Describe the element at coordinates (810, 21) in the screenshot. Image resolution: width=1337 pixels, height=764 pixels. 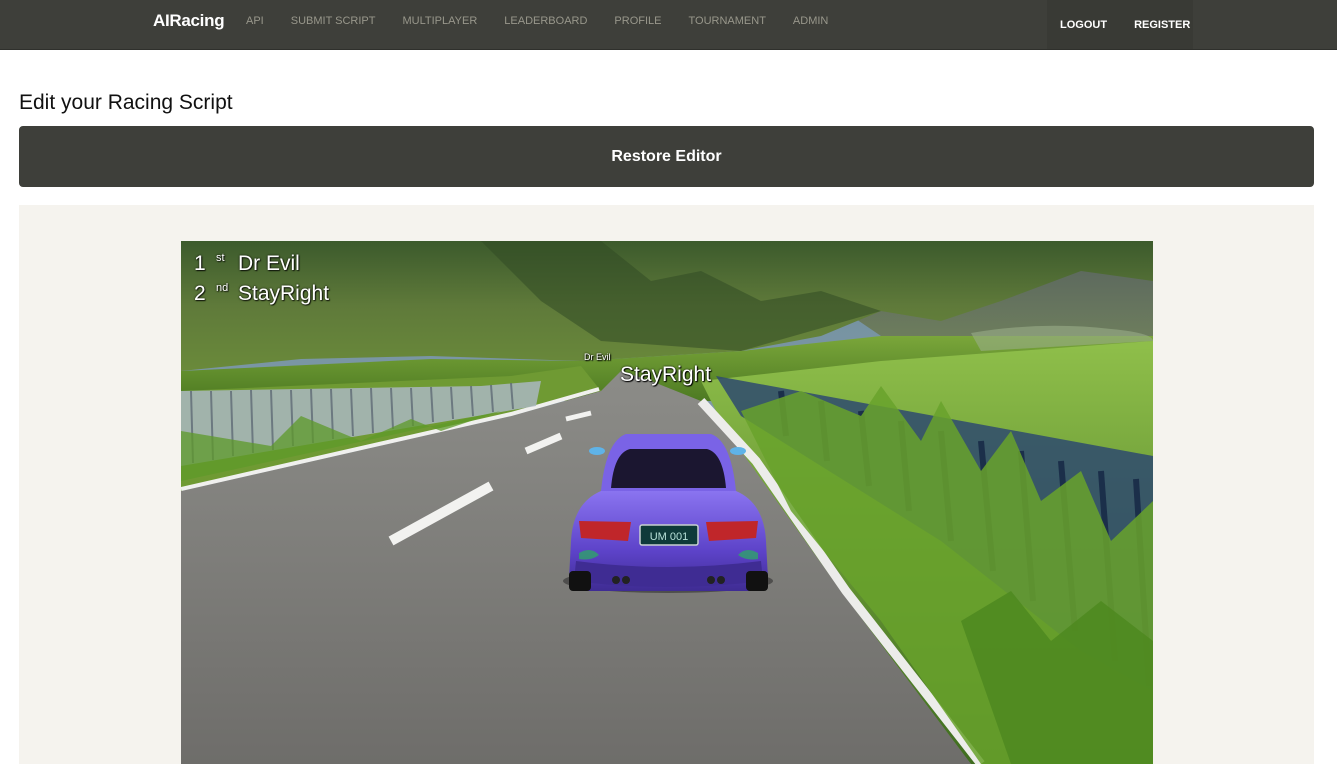
I see `nav-link-admin: ADMIN` at that location.